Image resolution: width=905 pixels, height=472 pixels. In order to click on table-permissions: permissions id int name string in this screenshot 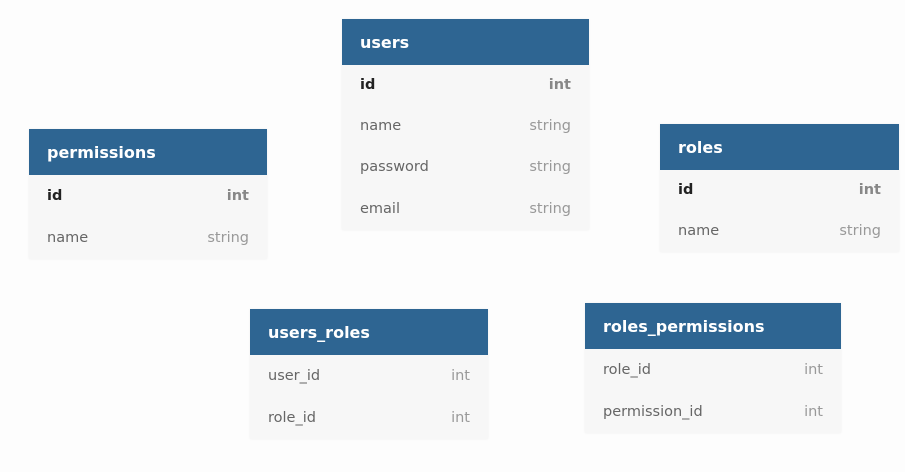, I will do `click(148, 194)`.